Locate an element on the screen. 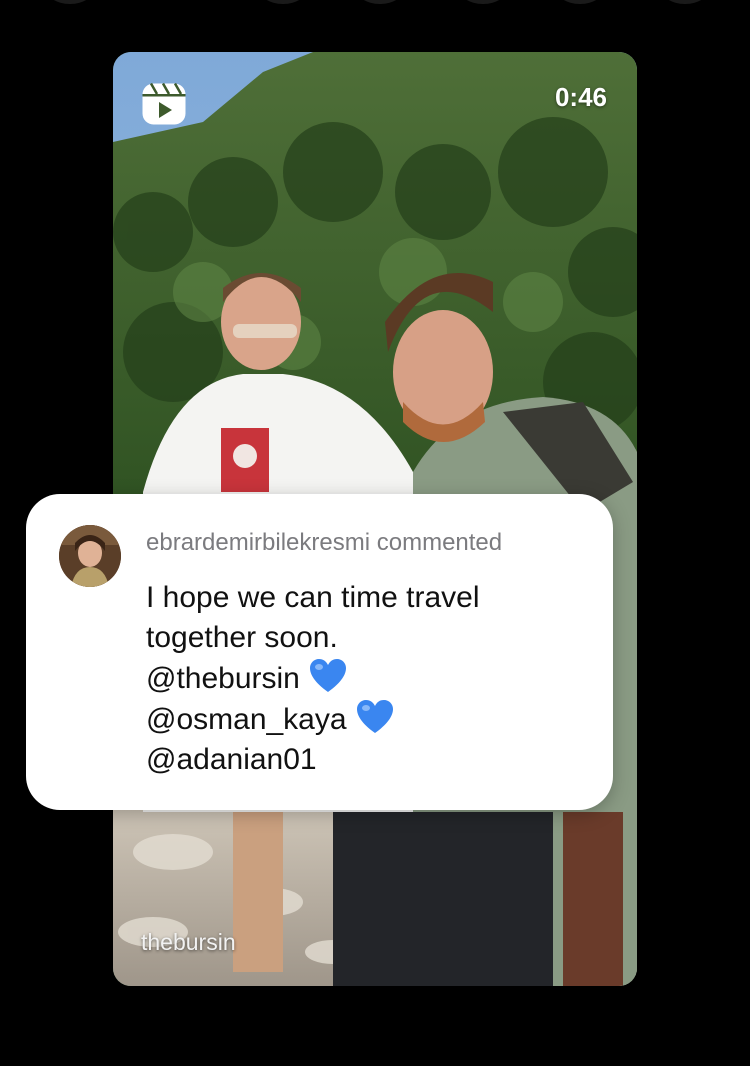 This screenshot has width=750, height=1066. mention-thebursin: @thebursin is located at coordinates (223, 678).